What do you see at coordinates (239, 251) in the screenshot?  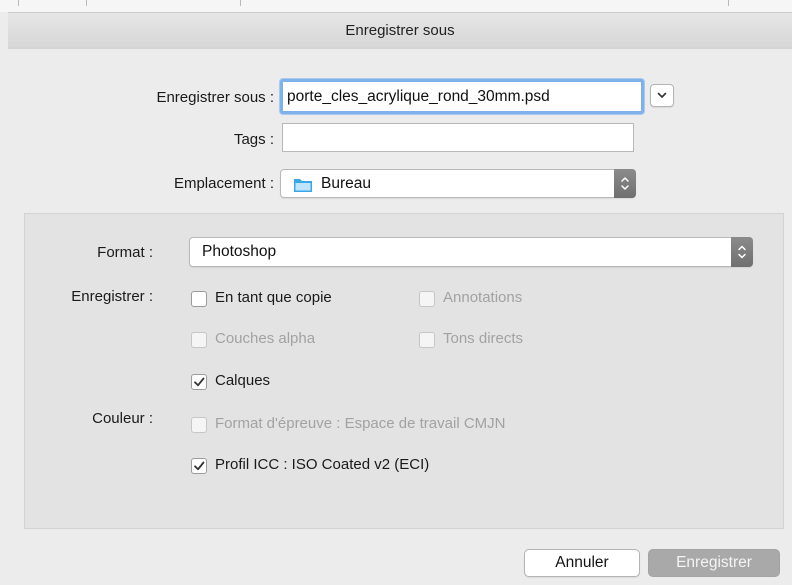 I see `format-value: Photoshop` at bounding box center [239, 251].